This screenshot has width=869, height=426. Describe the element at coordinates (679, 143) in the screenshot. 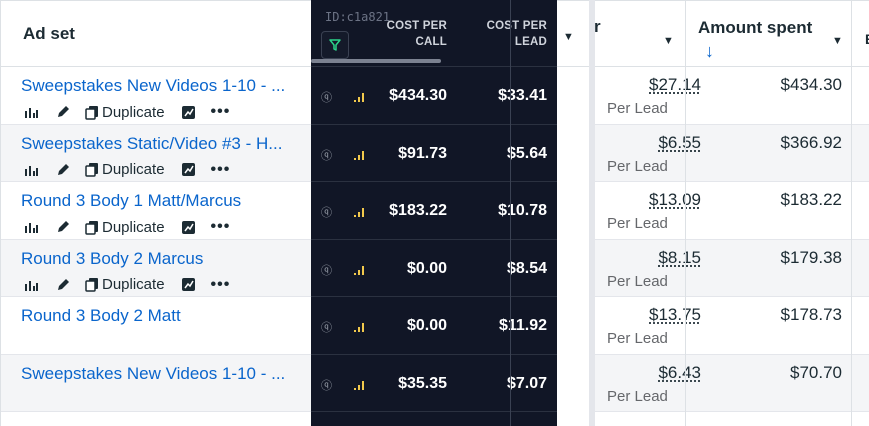

I see `cost-per-result-value: $6.55` at that location.